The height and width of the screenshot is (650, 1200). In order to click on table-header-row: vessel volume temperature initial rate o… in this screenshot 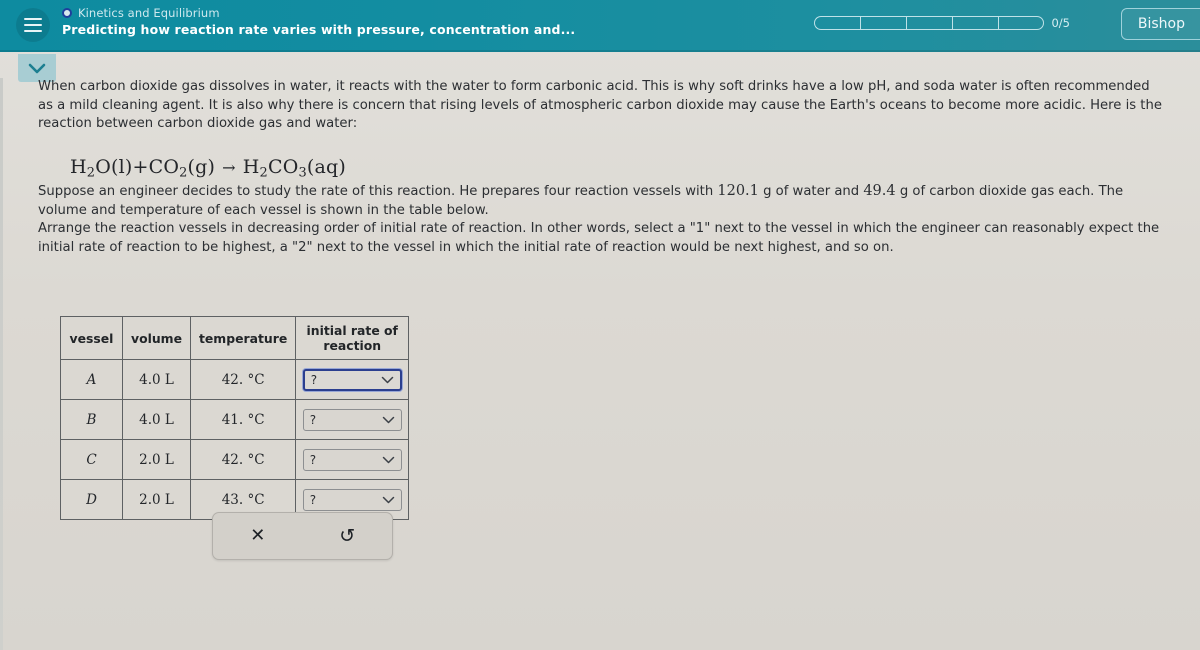, I will do `click(235, 338)`.